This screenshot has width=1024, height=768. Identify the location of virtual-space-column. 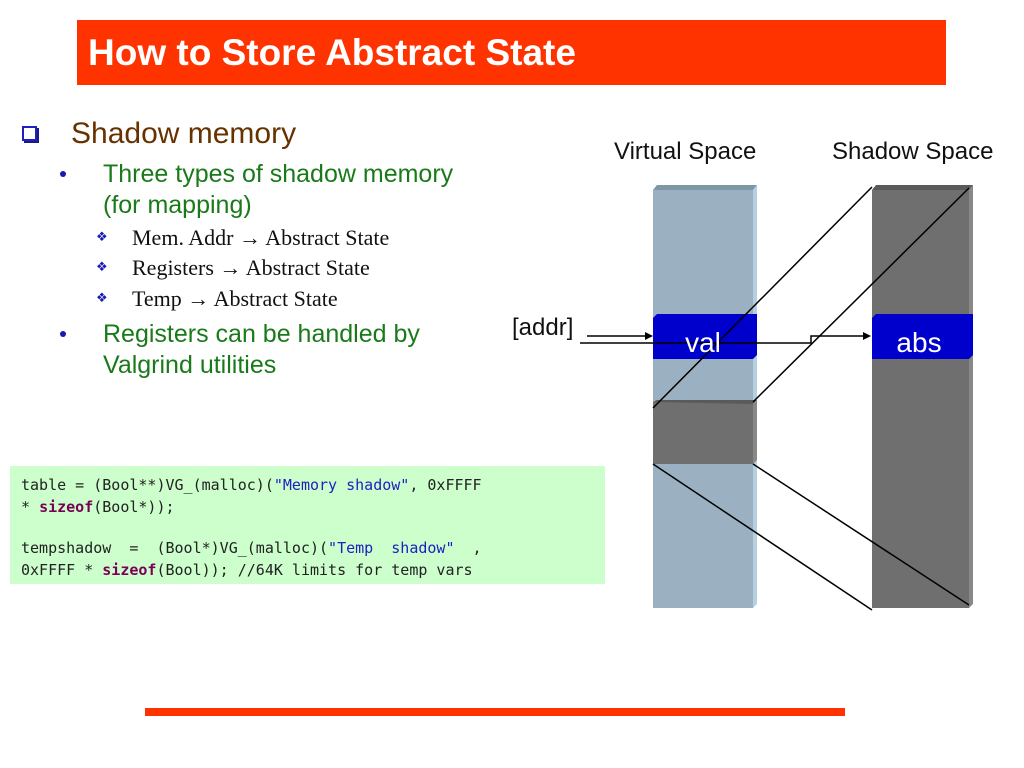
(705, 396).